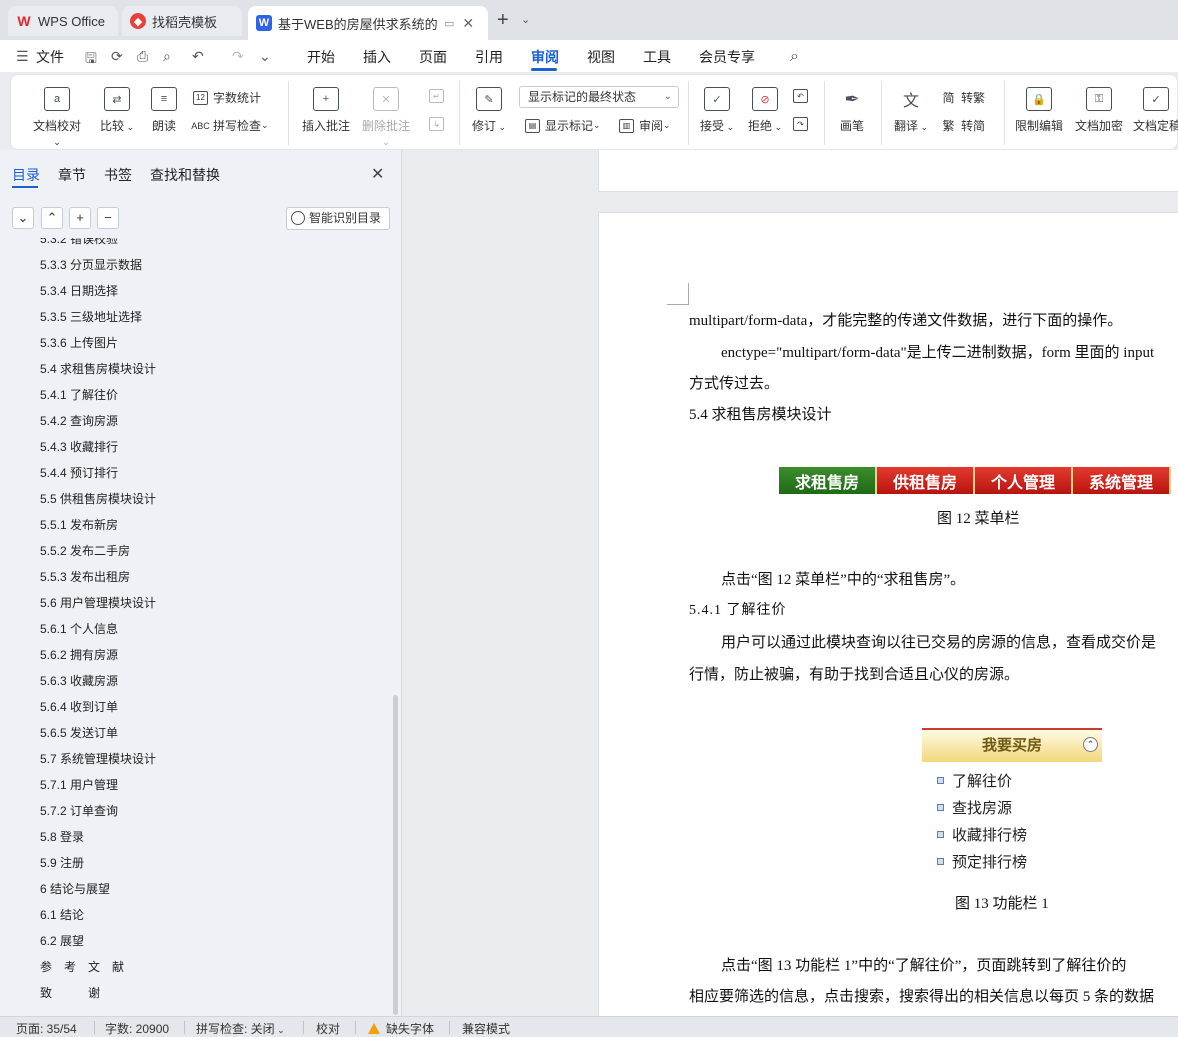 Image resolution: width=1178 pixels, height=1037 pixels. I want to click on missing-font-status: 缺失字体, so click(401, 1028).